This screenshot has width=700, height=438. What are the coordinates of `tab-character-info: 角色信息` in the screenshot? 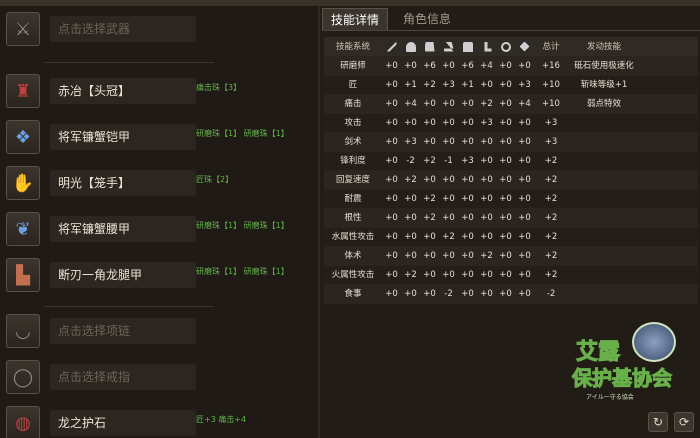 It's located at (427, 19).